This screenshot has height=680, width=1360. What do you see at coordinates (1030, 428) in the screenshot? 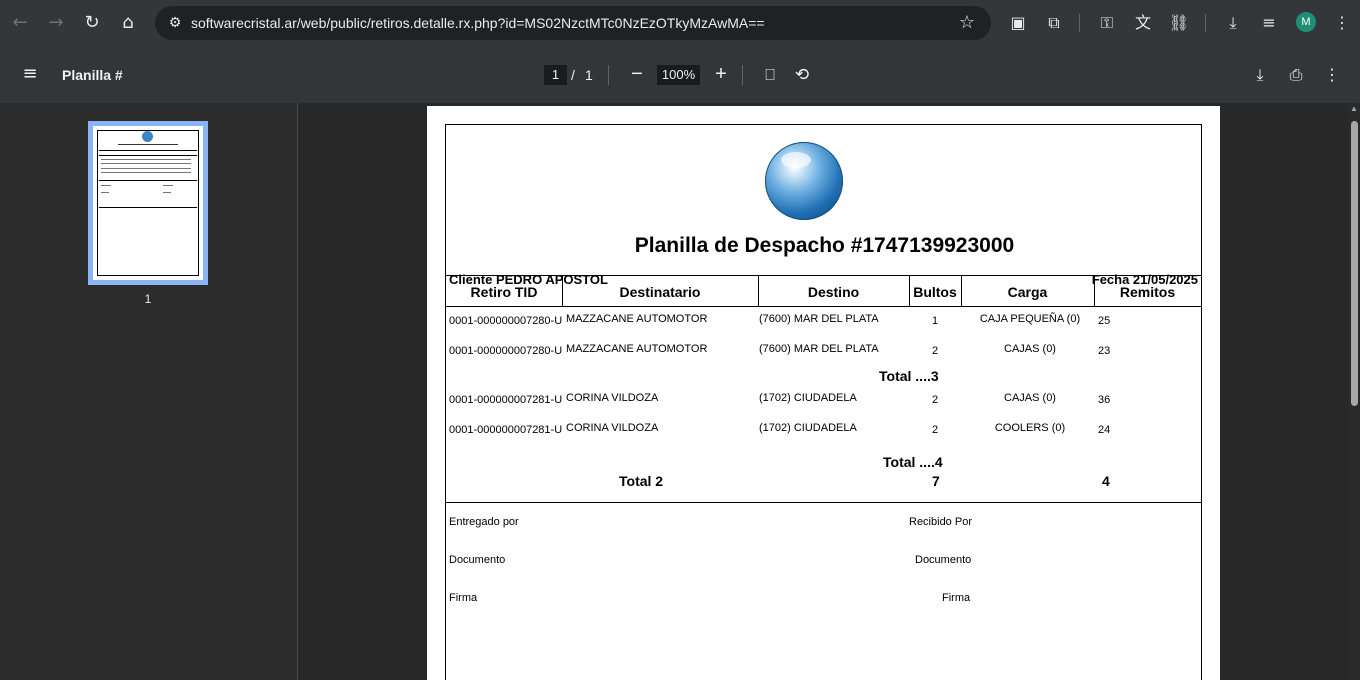
I see `cell-carga: COOLERS (0)` at bounding box center [1030, 428].